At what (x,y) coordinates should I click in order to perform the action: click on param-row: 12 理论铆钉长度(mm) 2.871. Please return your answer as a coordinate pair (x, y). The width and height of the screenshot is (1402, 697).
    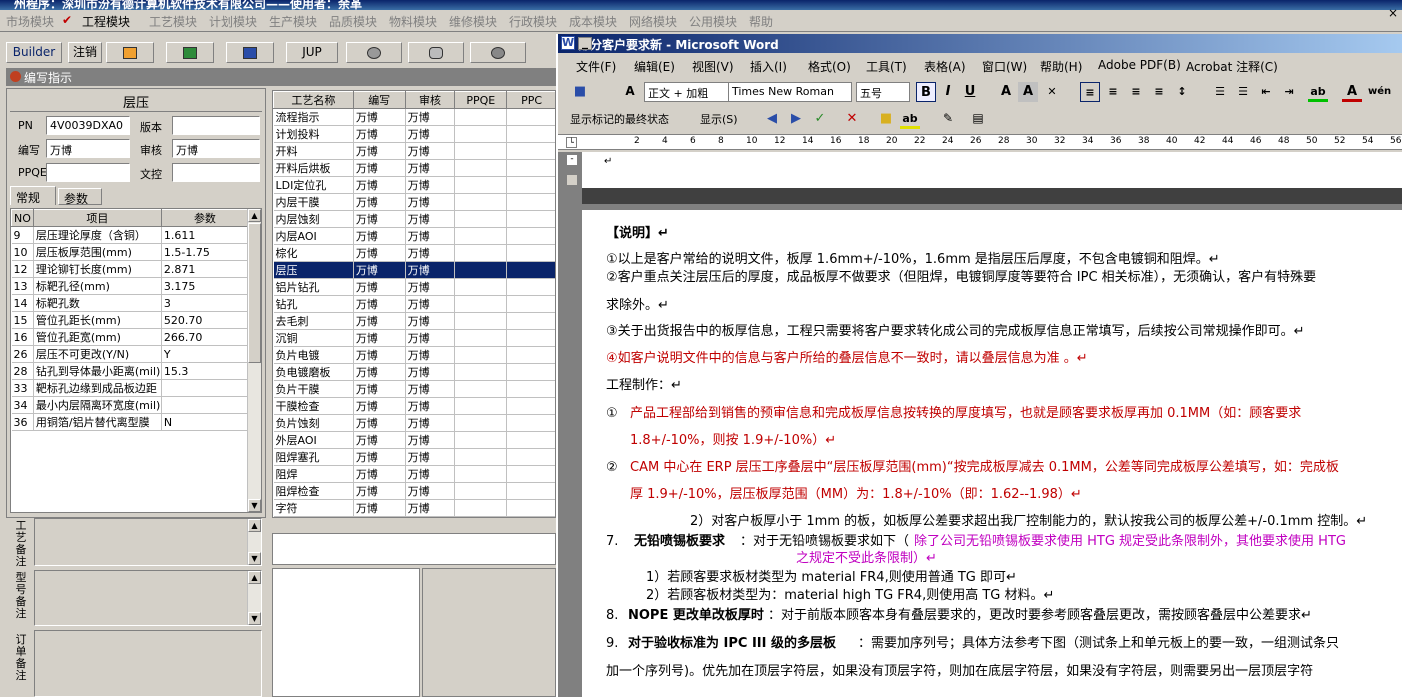
    Looking at the image, I should click on (130, 269).